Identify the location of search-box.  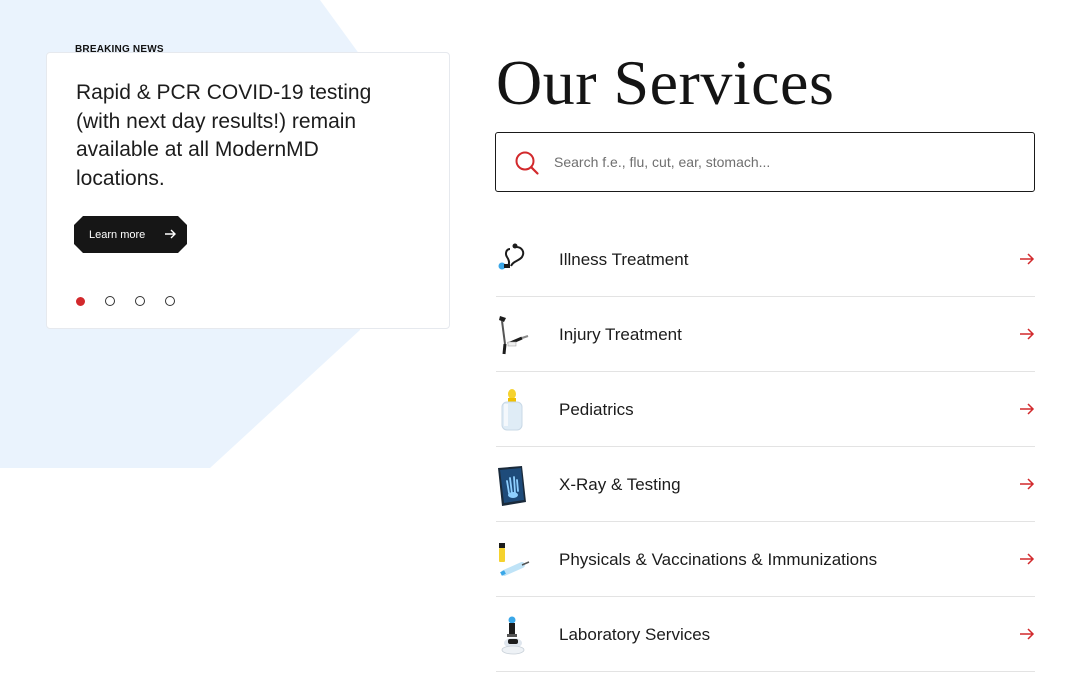
(765, 162).